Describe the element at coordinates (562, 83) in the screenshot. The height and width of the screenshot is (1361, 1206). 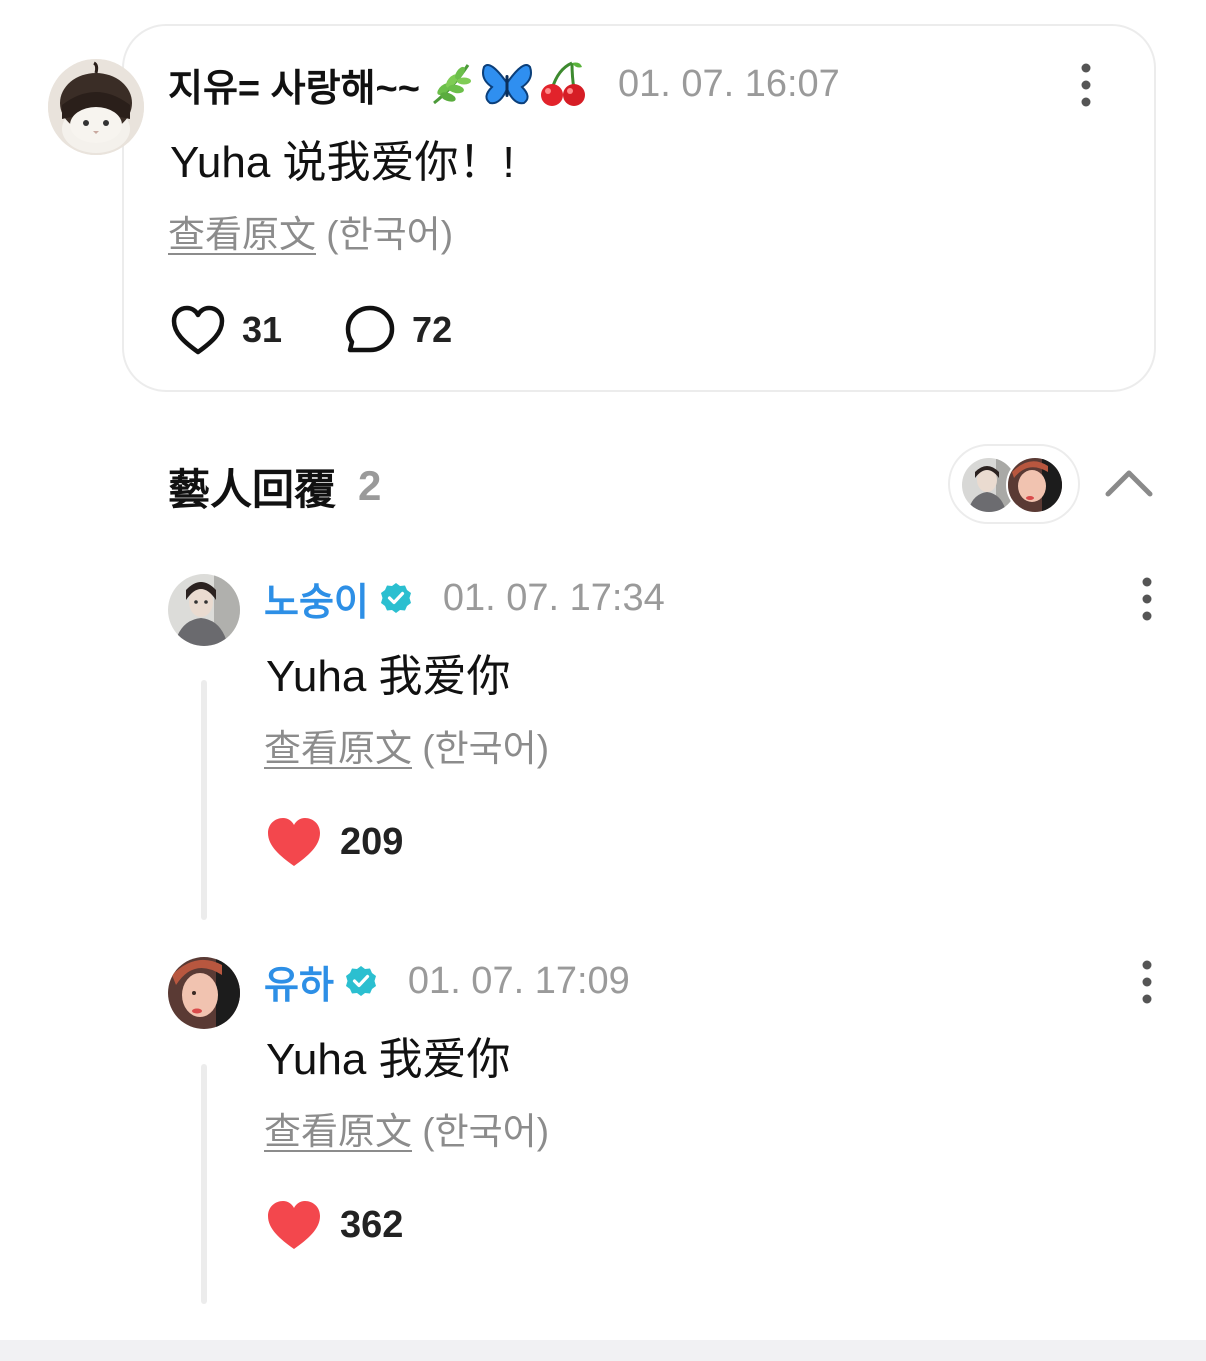
I see `cherries-icon` at that location.